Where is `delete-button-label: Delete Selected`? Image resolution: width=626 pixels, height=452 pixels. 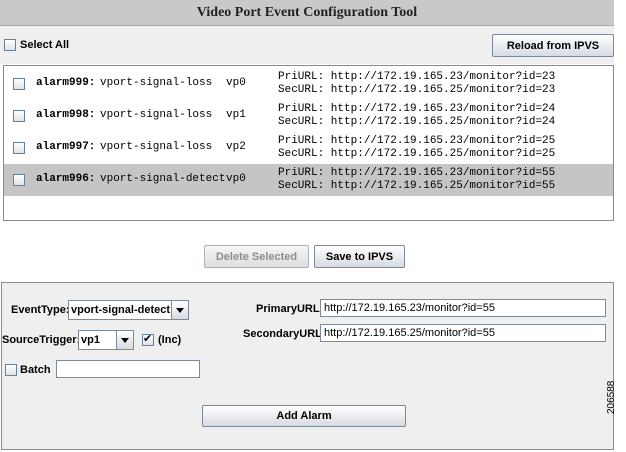
delete-button-label: Delete Selected is located at coordinates (256, 256).